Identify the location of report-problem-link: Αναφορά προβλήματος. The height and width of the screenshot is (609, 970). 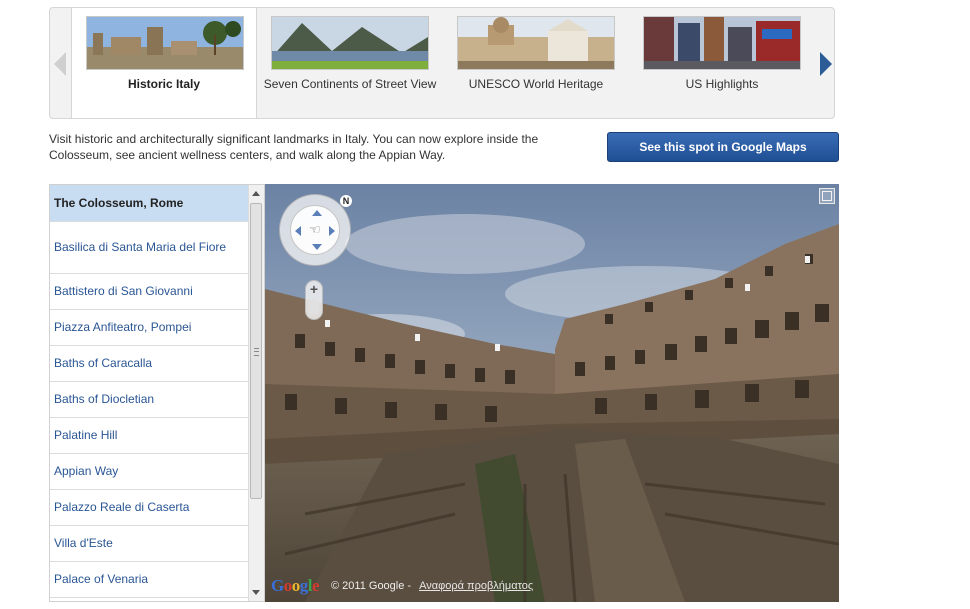
(476, 586).